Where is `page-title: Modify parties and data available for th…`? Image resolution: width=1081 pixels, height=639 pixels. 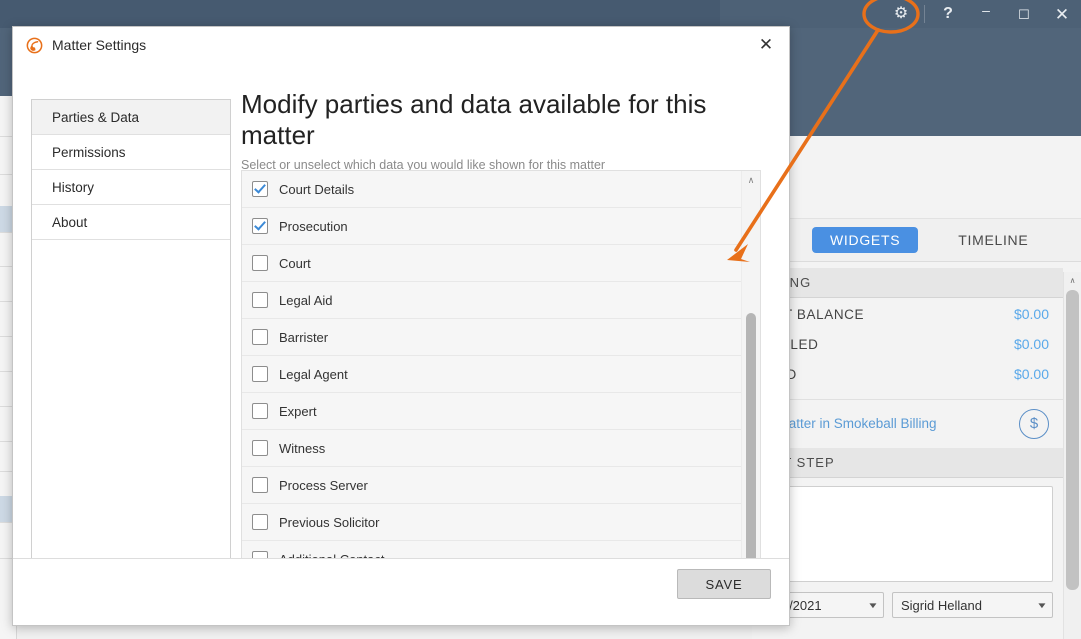
page-title: Modify parties and data available for th… is located at coordinates (474, 120).